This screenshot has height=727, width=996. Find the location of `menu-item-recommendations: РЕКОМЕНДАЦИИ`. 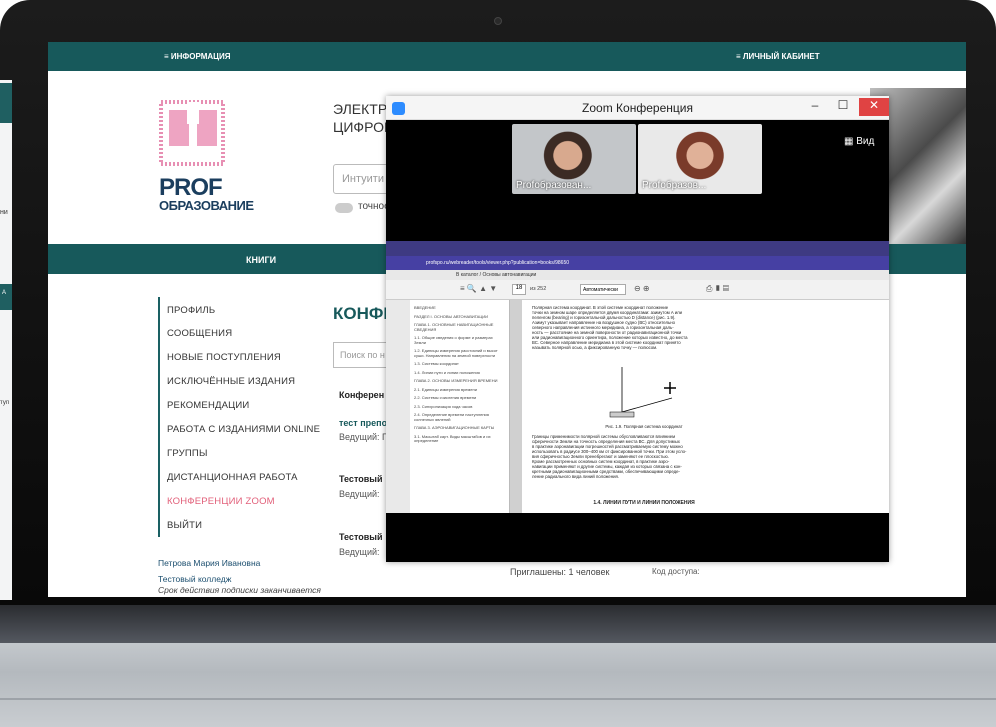

menu-item-recommendations: РЕКОМЕНДАЦИИ is located at coordinates (208, 405).